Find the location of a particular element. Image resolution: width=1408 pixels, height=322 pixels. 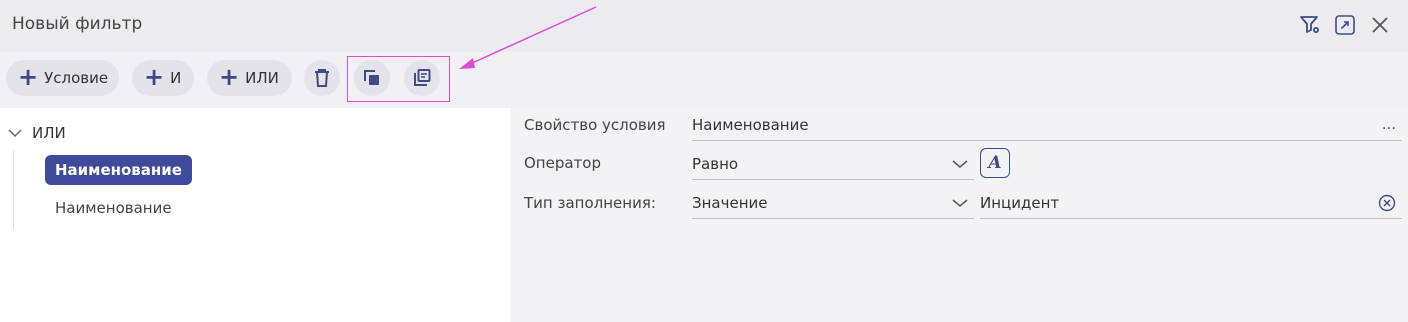

window-title: Новый фильтр is located at coordinates (77, 24).